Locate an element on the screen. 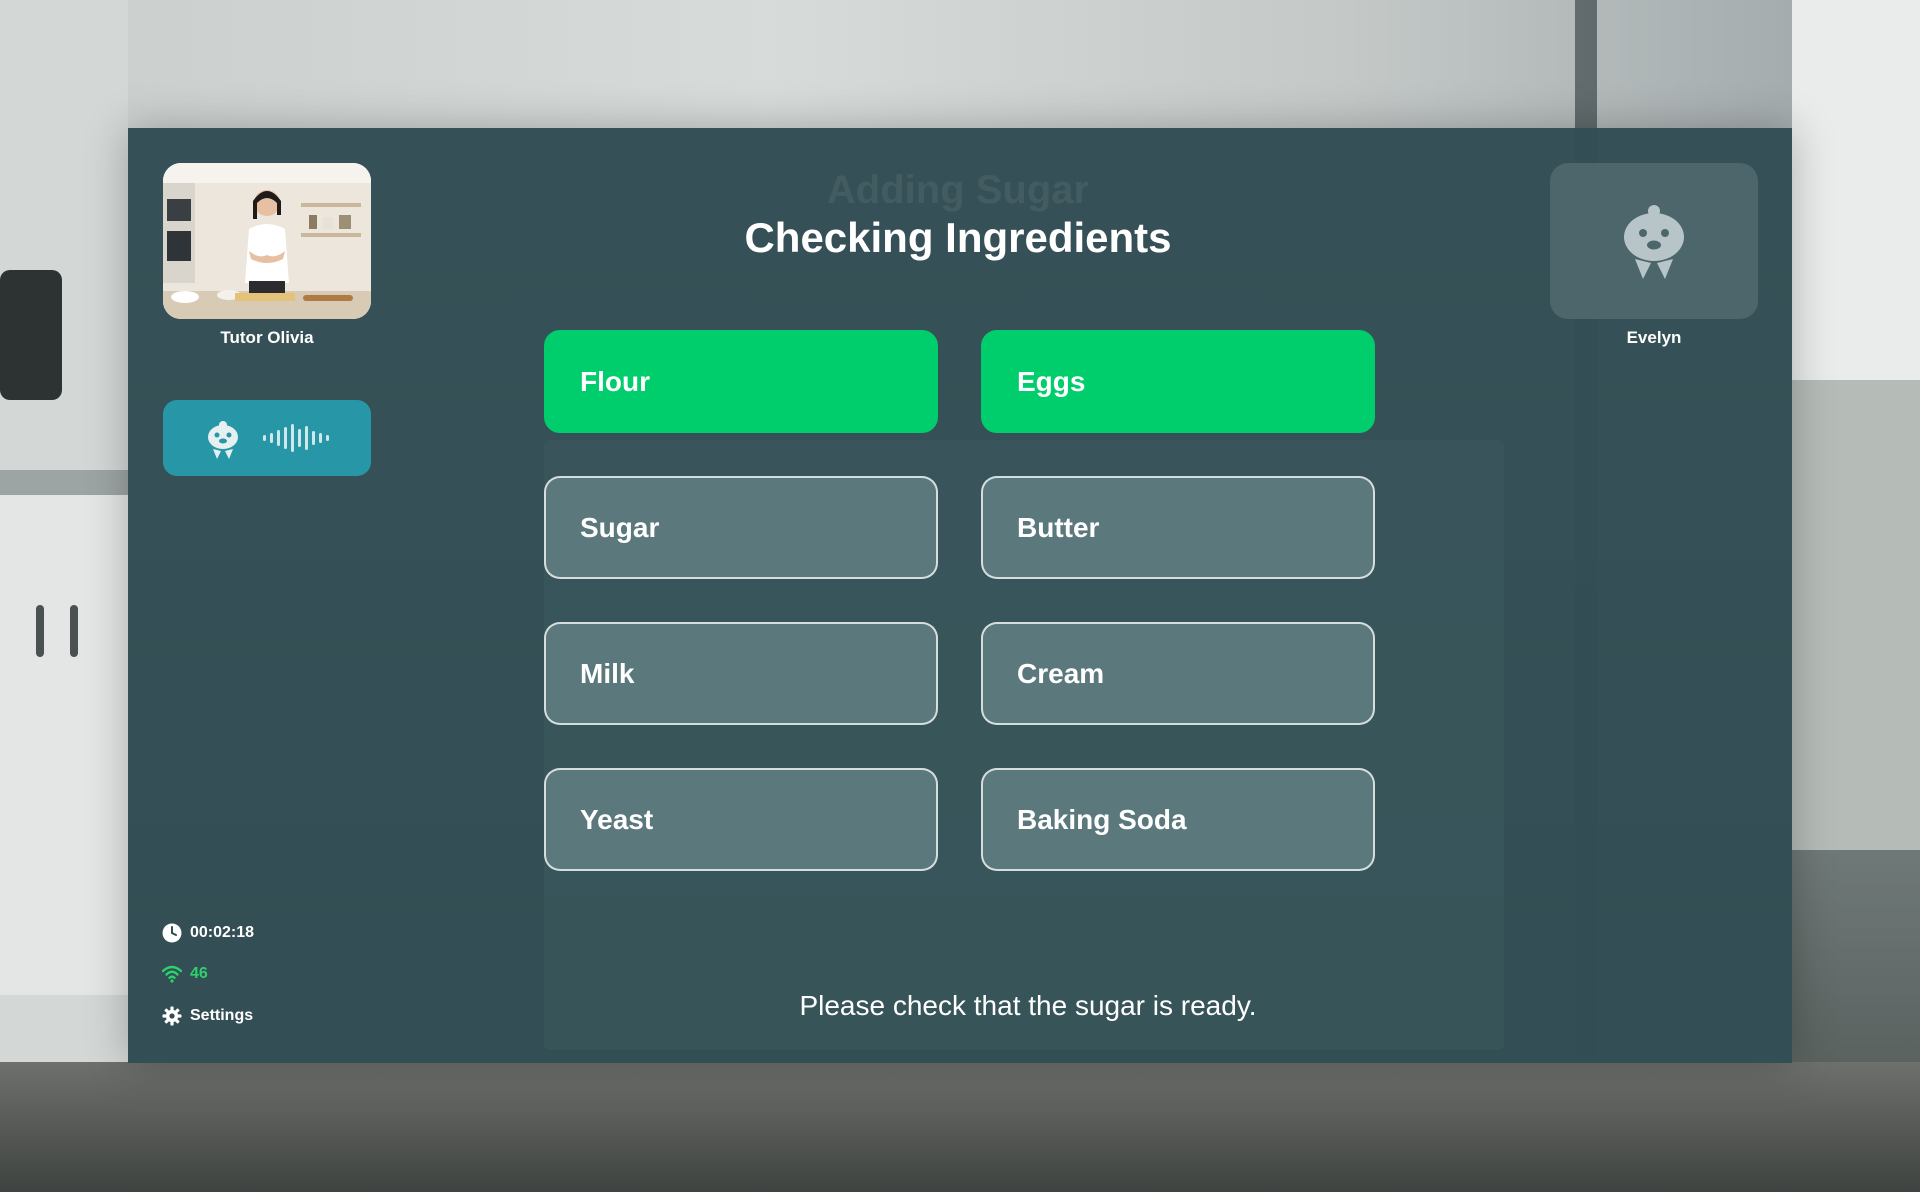 This screenshot has width=1920, height=1192. connection-signal: 46 is located at coordinates (185, 974).